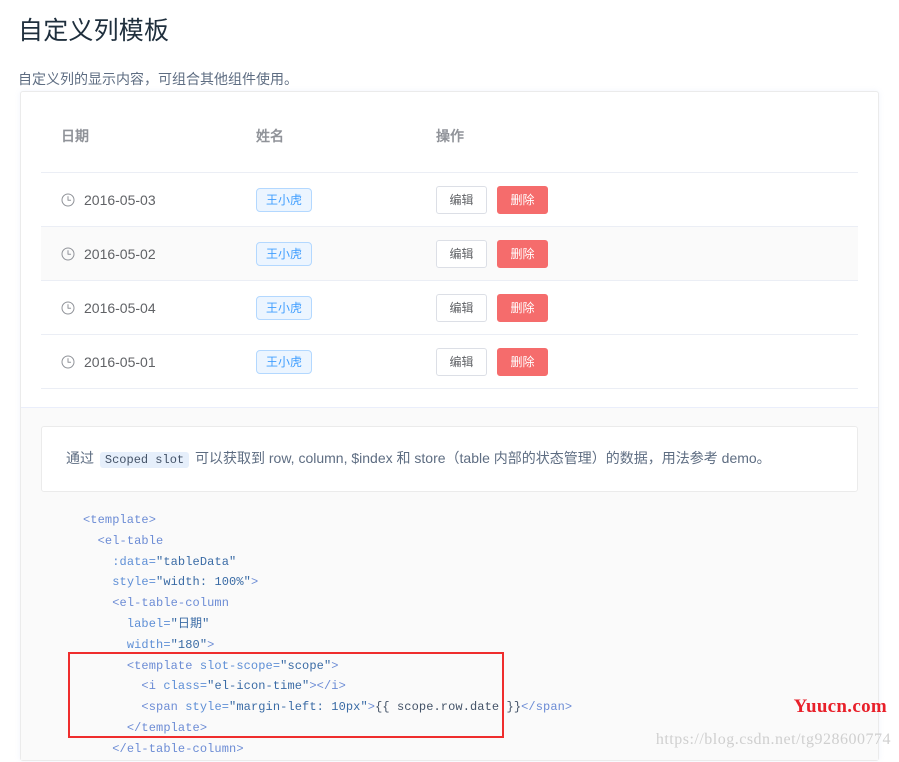 This screenshot has height=762, width=899. I want to click on column-header-date: 日期, so click(148, 144).